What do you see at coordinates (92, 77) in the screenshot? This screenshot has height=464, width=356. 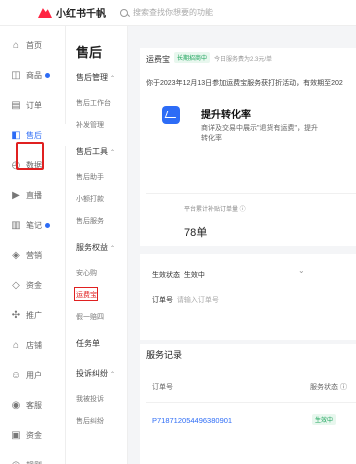 I see `submenu-group-label: 售后管理` at bounding box center [92, 77].